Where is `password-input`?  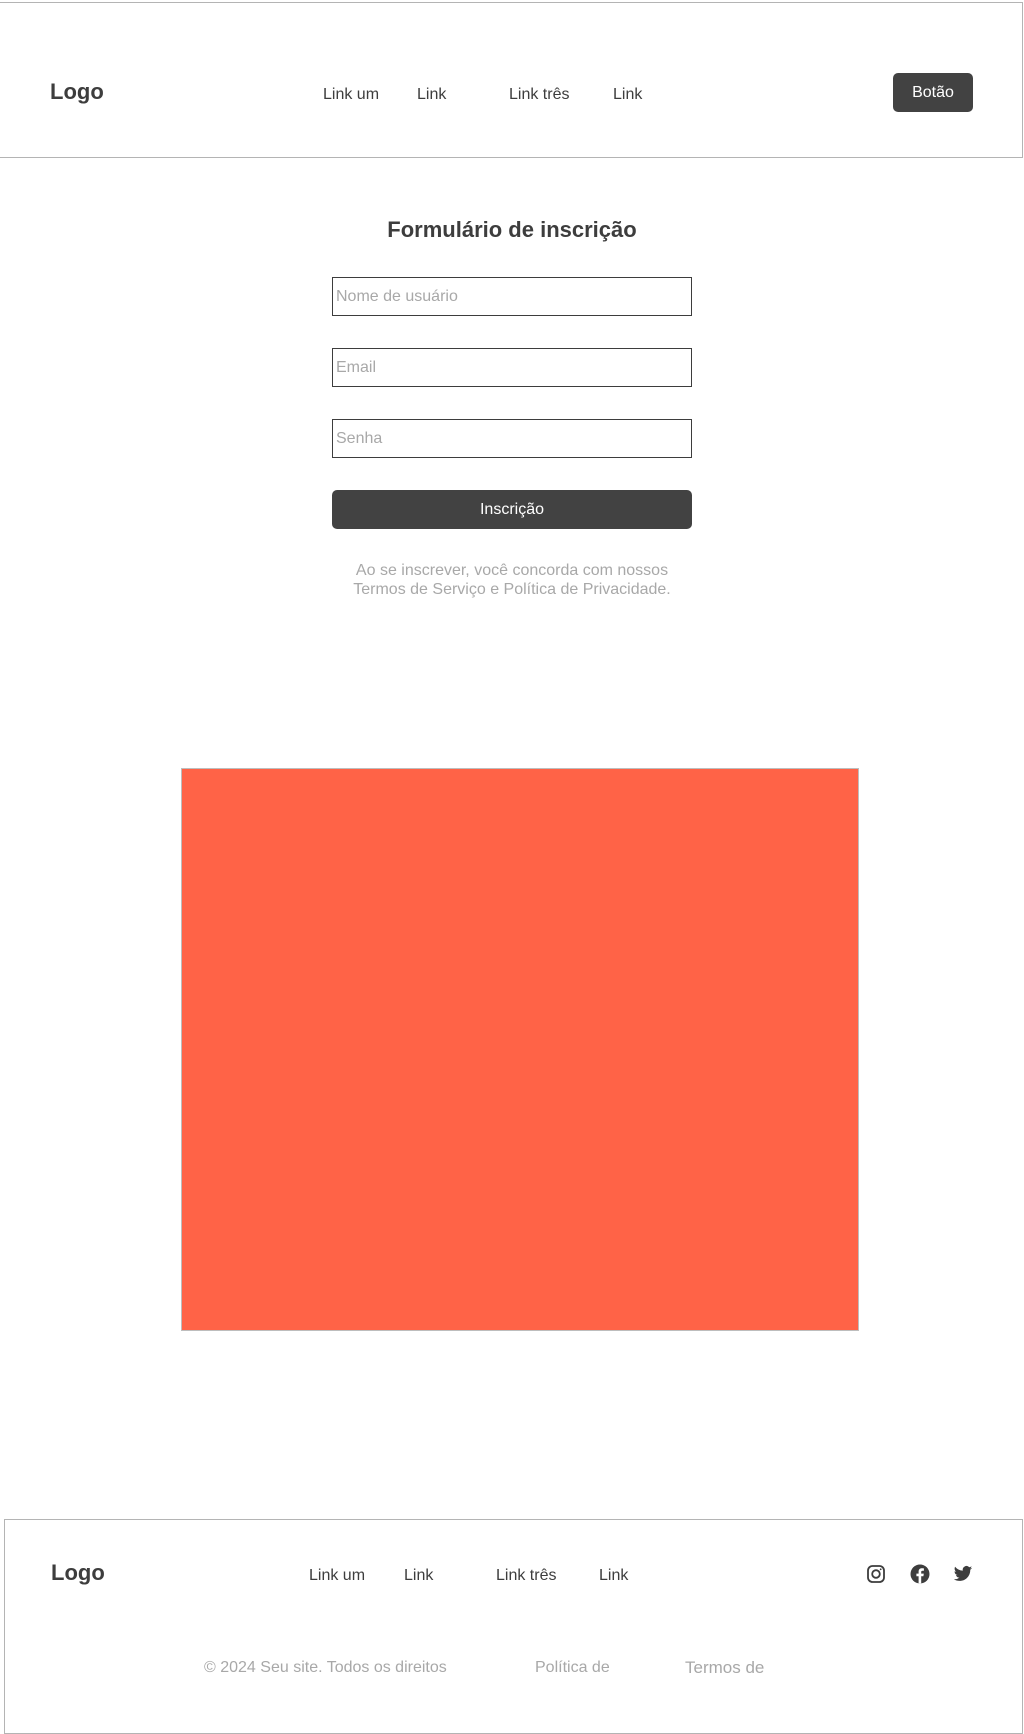 password-input is located at coordinates (512, 438).